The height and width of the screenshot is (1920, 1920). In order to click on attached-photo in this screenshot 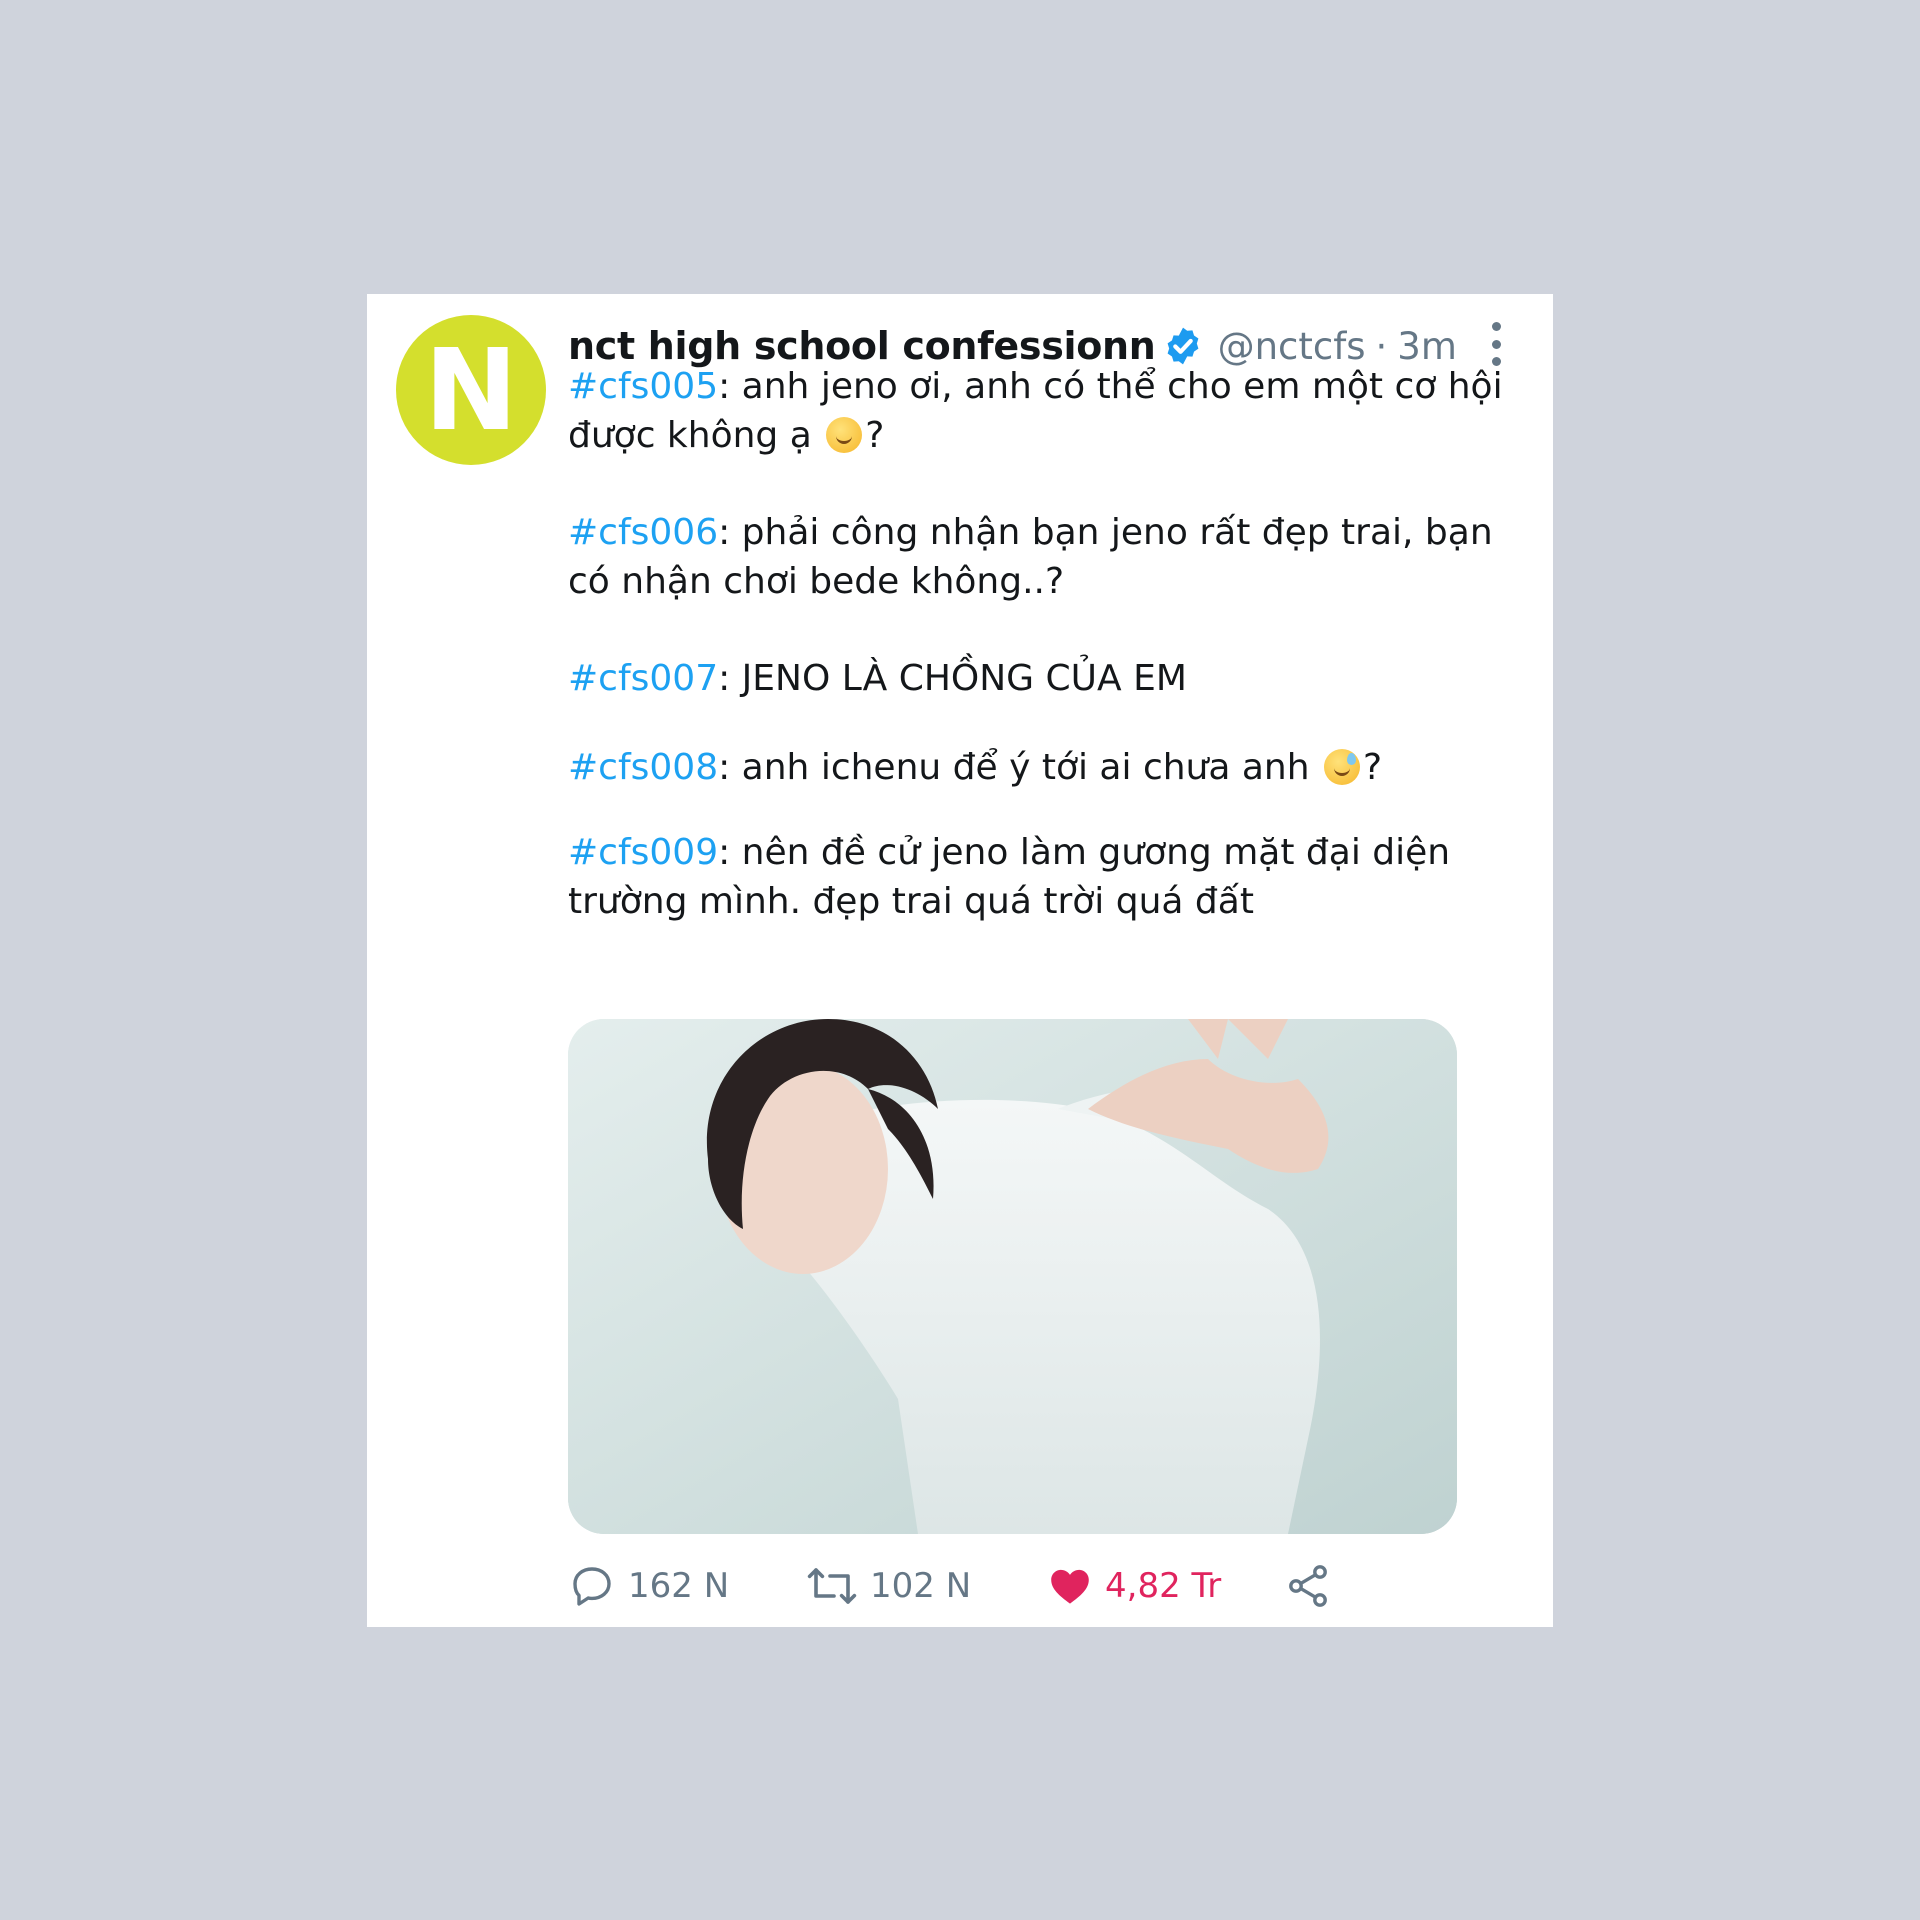, I will do `click(1012, 1276)`.